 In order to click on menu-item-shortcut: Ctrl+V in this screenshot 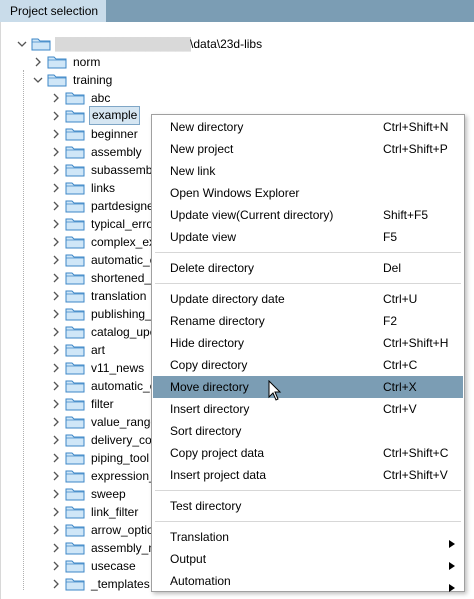, I will do `click(400, 409)`.